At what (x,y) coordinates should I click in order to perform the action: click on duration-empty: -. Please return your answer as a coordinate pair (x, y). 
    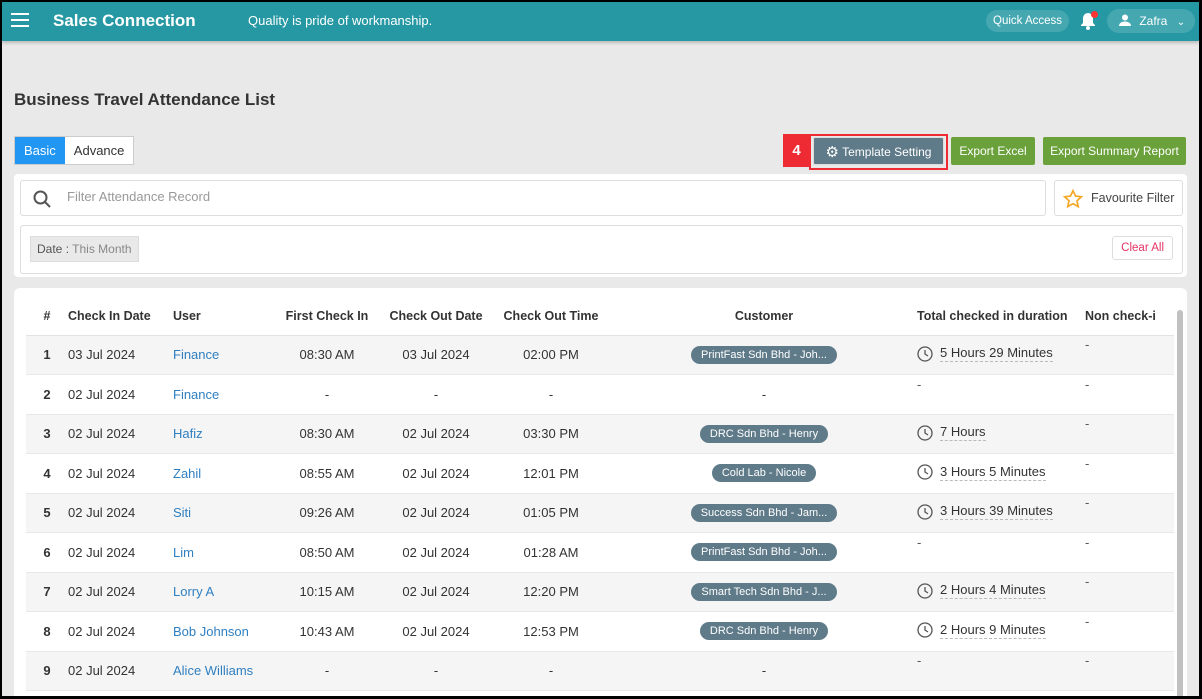
    Looking at the image, I should click on (919, 661).